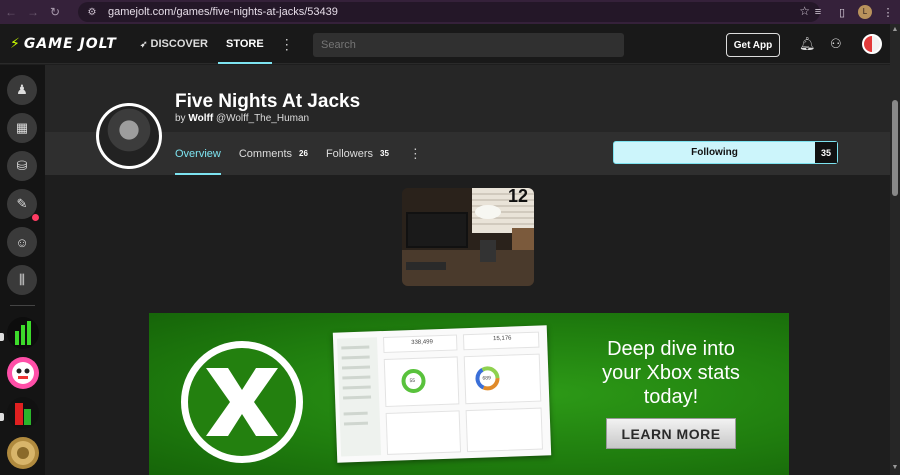 Image resolution: width=900 pixels, height=475 pixels. I want to click on scroll-down-icon: ▼, so click(895, 467).